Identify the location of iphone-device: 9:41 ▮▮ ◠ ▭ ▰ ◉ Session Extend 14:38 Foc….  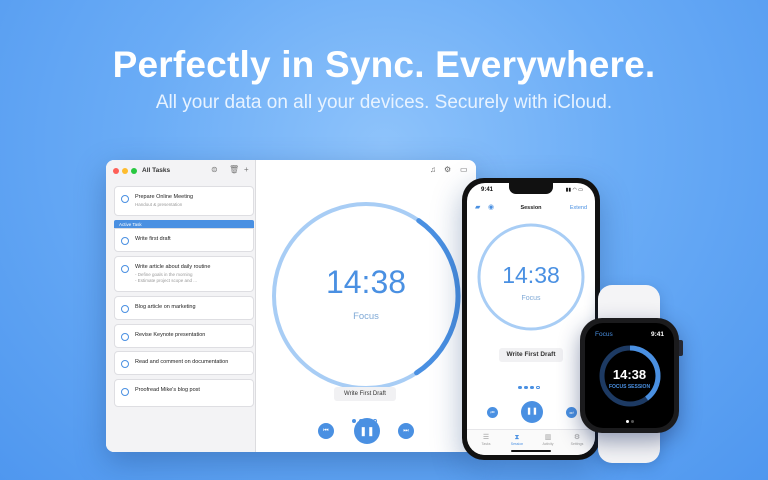
(531, 319).